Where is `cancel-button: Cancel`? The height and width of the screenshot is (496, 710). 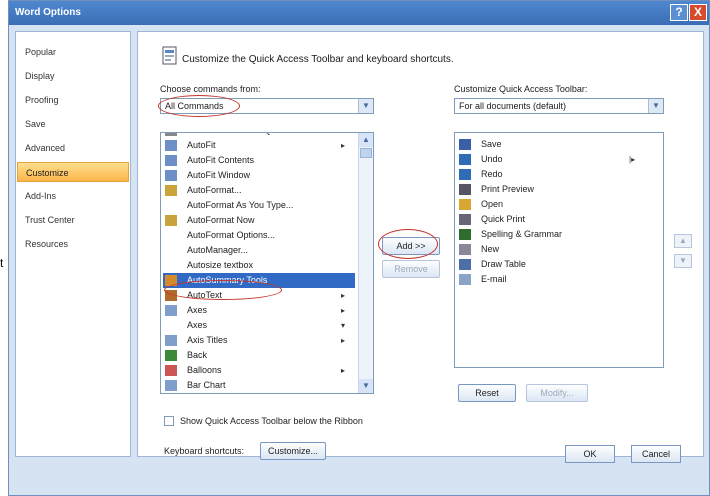 cancel-button: Cancel is located at coordinates (656, 454).